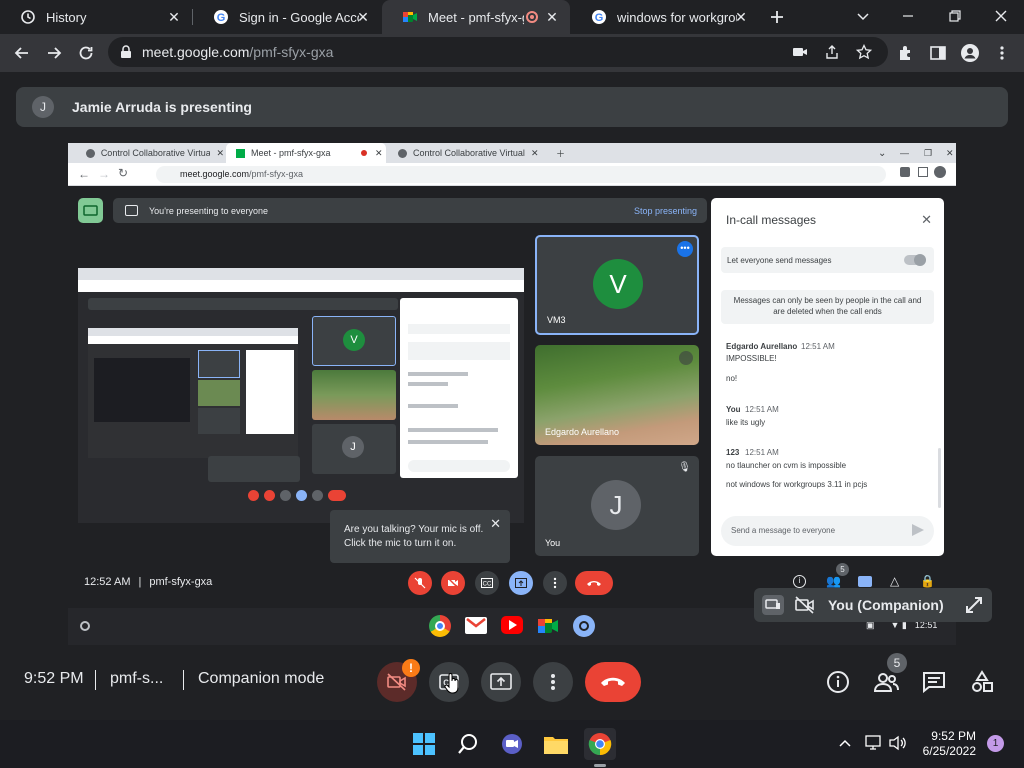 Image resolution: width=1024 pixels, height=768 pixels. Describe the element at coordinates (468, 744) in the screenshot. I see `search-icon` at that location.